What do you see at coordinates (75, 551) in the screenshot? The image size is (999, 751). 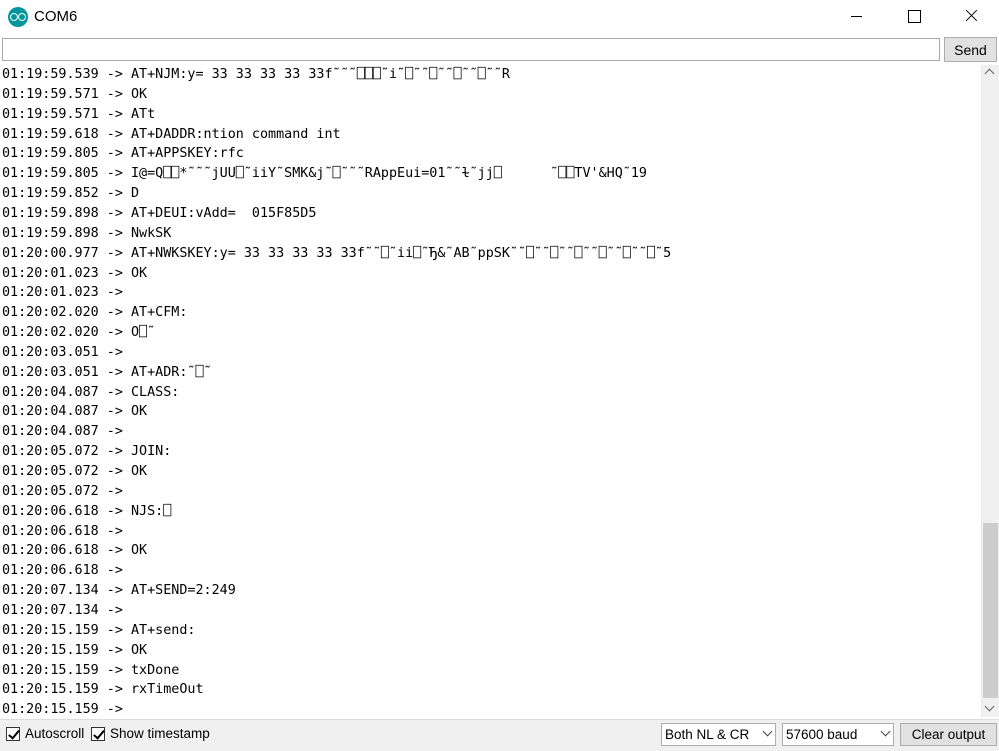 I see `output-line: 01:20:06.618 -> OK` at bounding box center [75, 551].